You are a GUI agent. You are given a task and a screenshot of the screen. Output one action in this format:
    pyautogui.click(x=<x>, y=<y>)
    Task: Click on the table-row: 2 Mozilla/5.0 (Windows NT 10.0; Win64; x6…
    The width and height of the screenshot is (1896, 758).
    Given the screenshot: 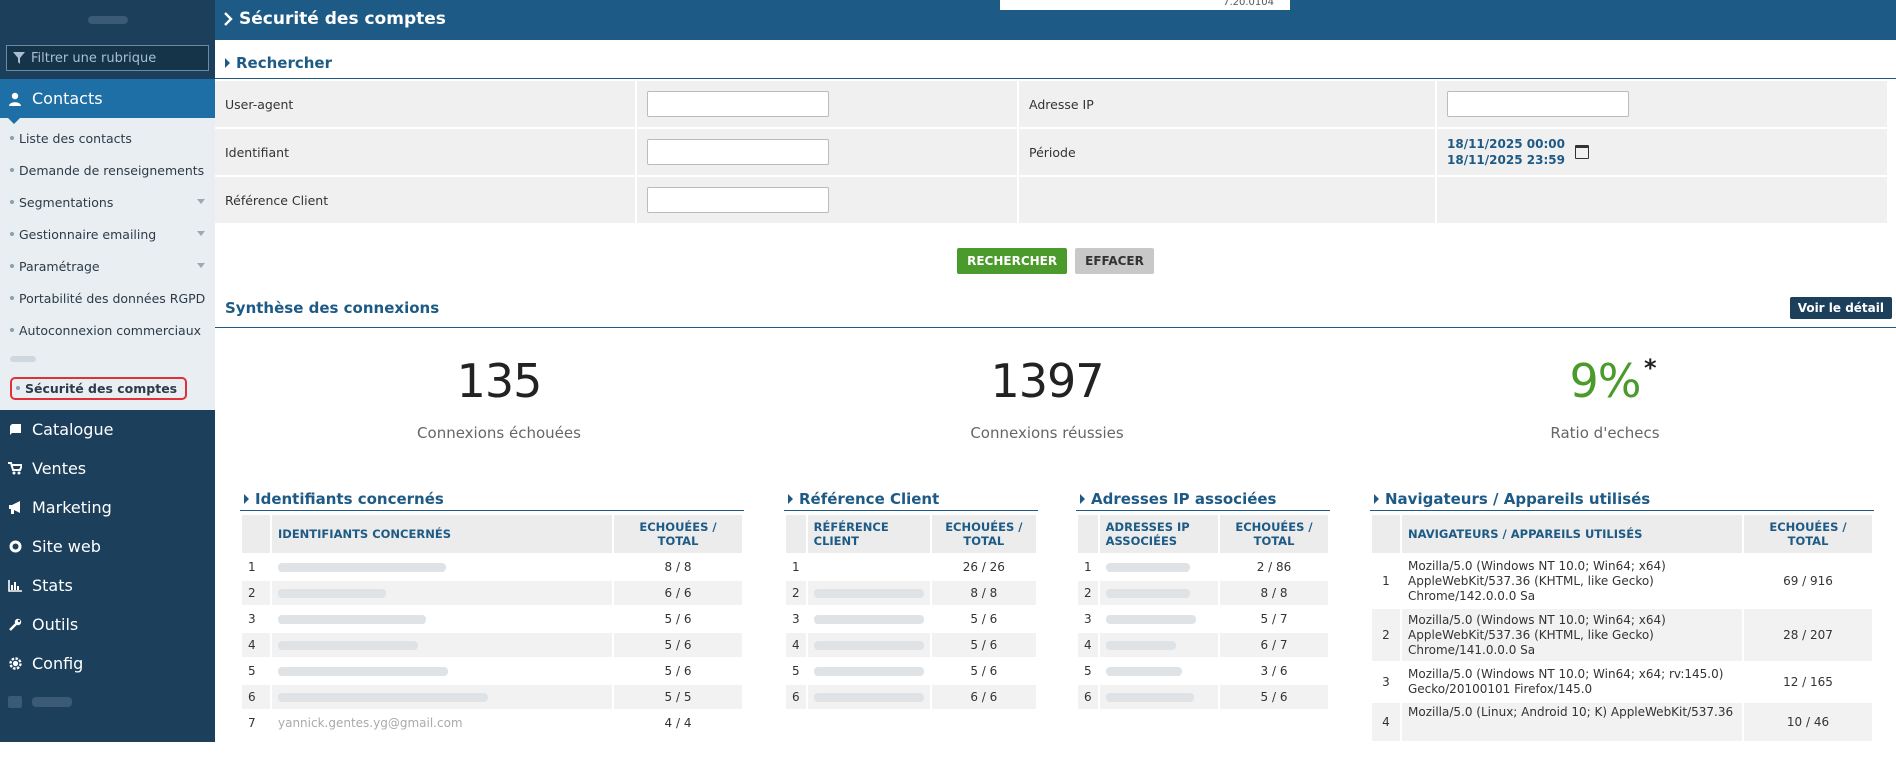 What is the action you would take?
    pyautogui.click(x=1622, y=635)
    